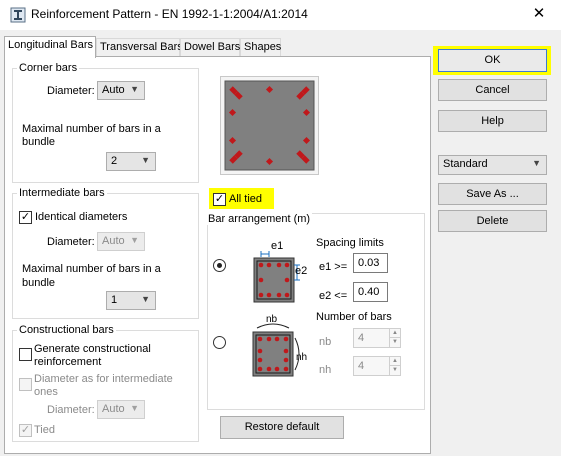  Describe the element at coordinates (121, 409) in the screenshot. I see `constructional-diameter-select: Auto ▼` at that location.